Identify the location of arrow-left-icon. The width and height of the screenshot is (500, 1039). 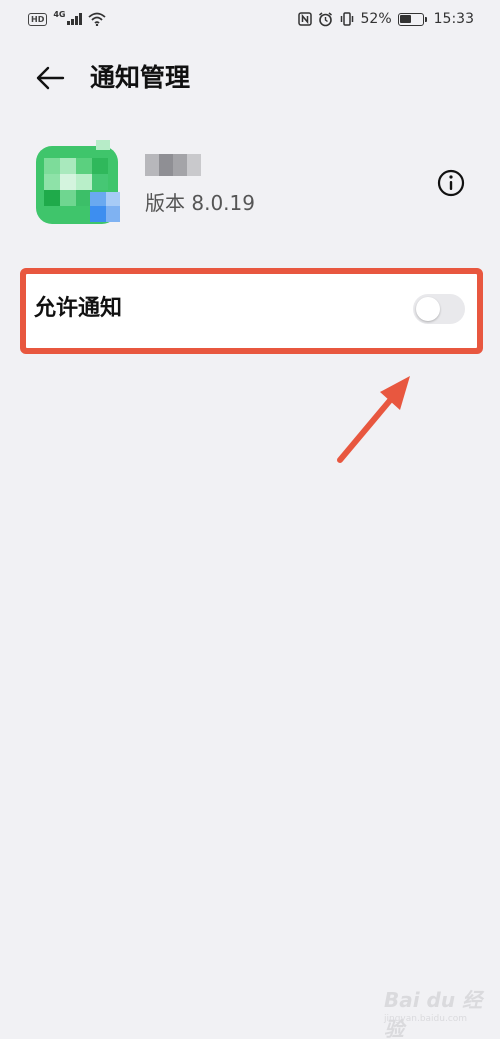
(50, 78).